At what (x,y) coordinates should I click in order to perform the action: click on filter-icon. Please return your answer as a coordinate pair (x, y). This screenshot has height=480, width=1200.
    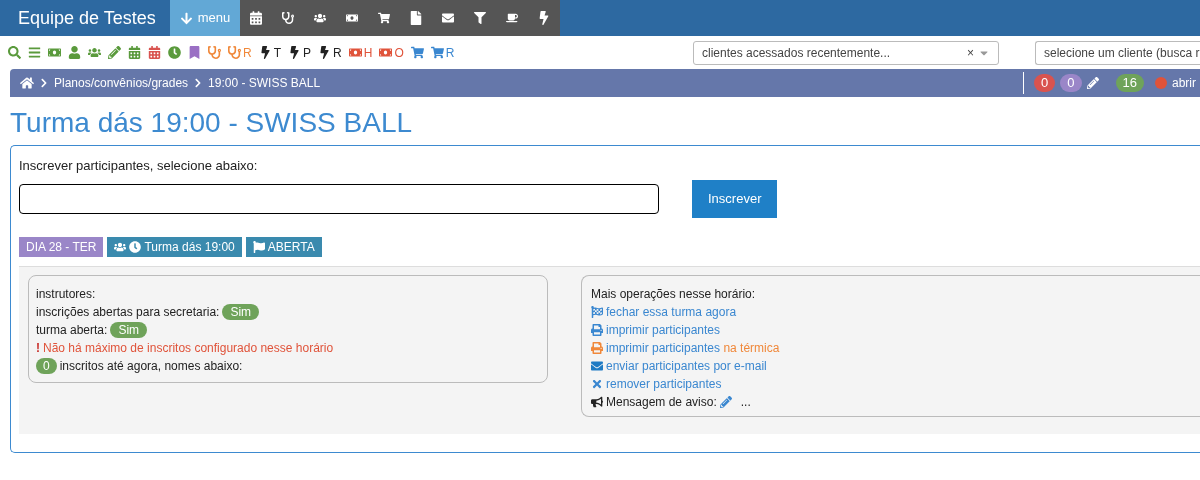
    Looking at the image, I should click on (480, 18).